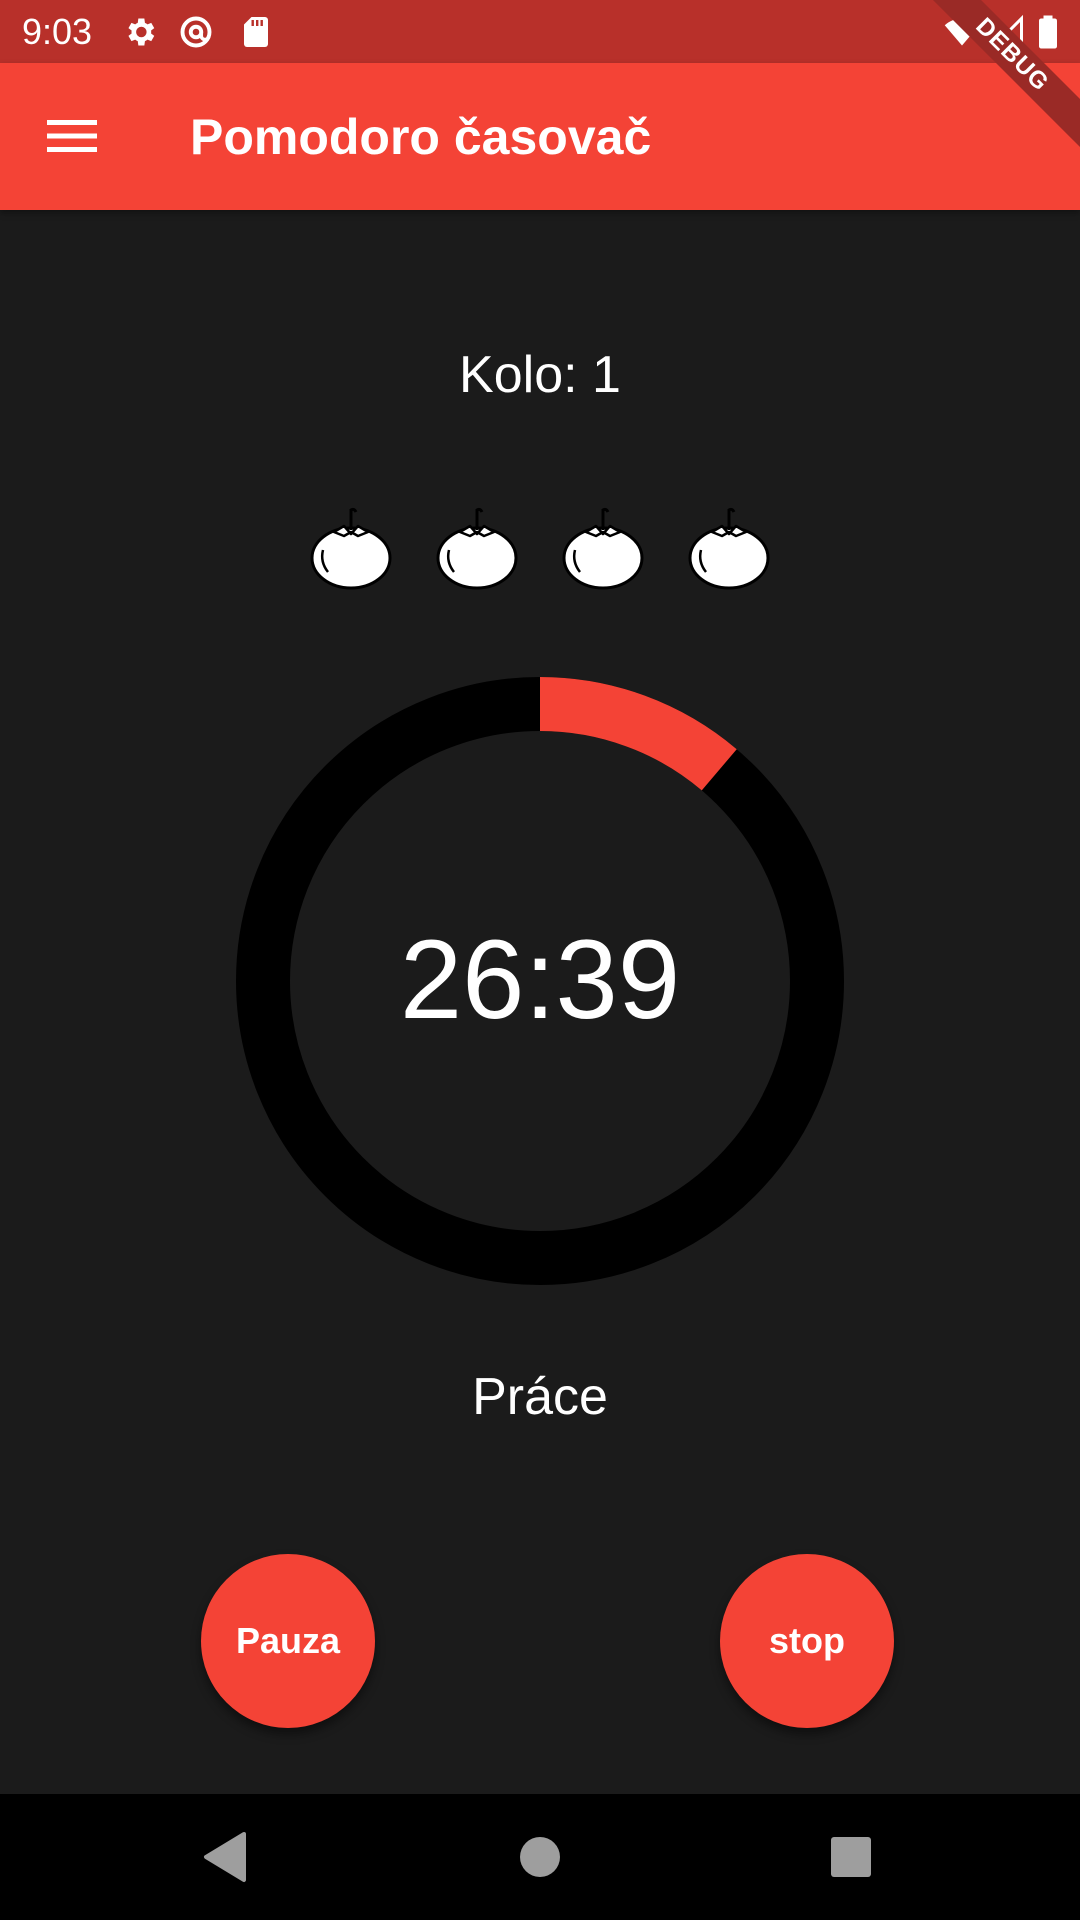  I want to click on sd-card-icon, so click(256, 32).